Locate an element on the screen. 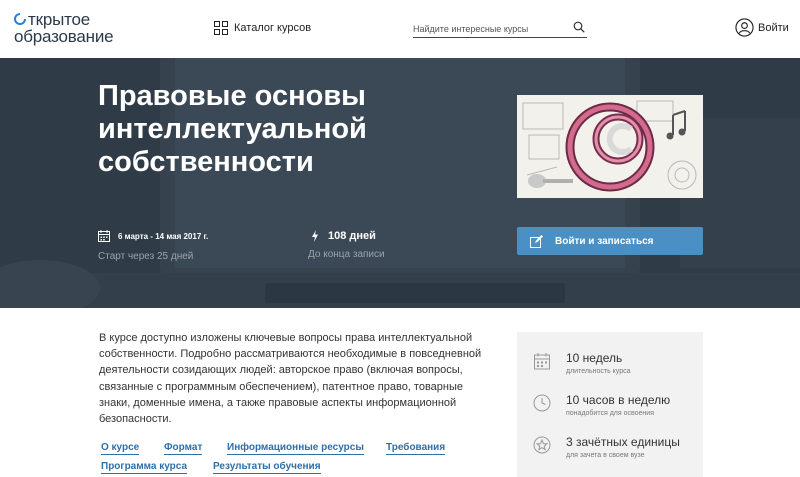 This screenshot has height=477, width=800. enroll-button: Войти и записаться is located at coordinates (610, 241).